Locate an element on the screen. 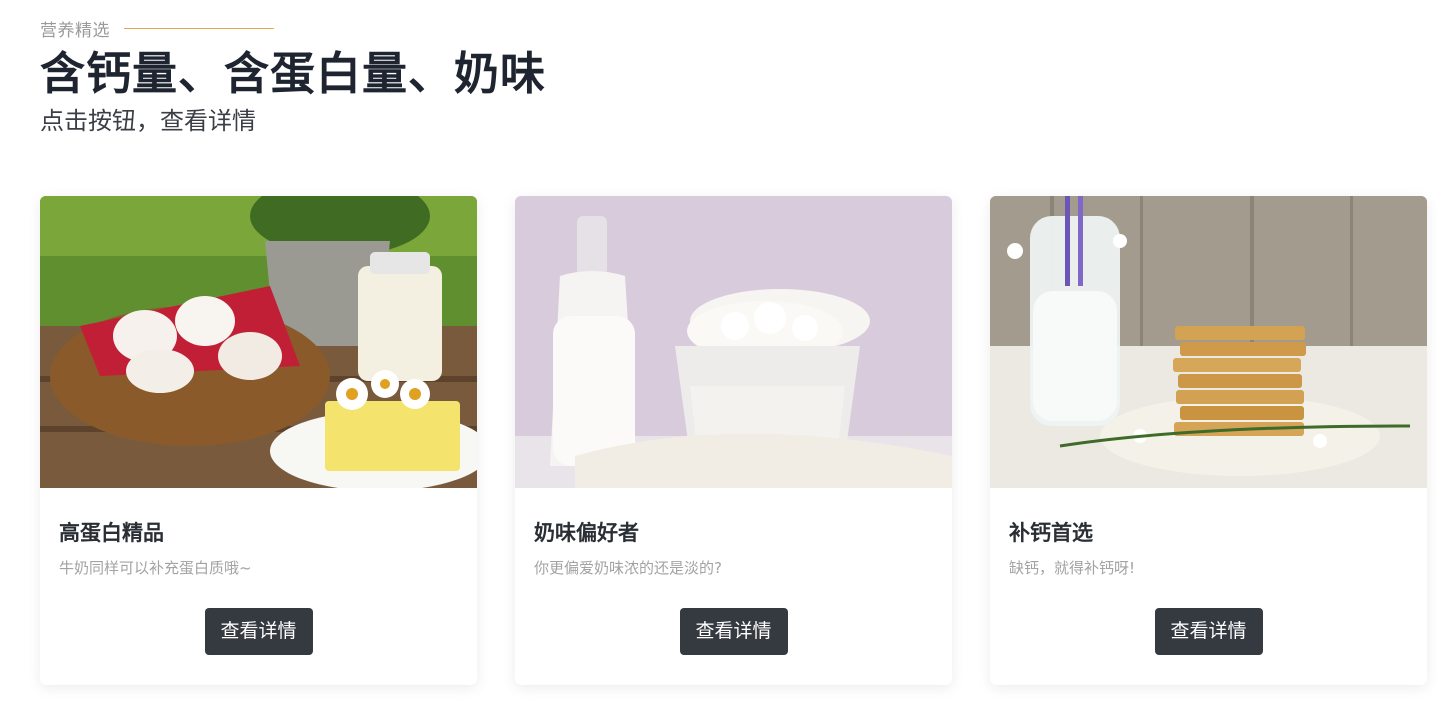 This screenshot has height=702, width=1452. card-title: 高蛋白精品 is located at coordinates (111, 533).